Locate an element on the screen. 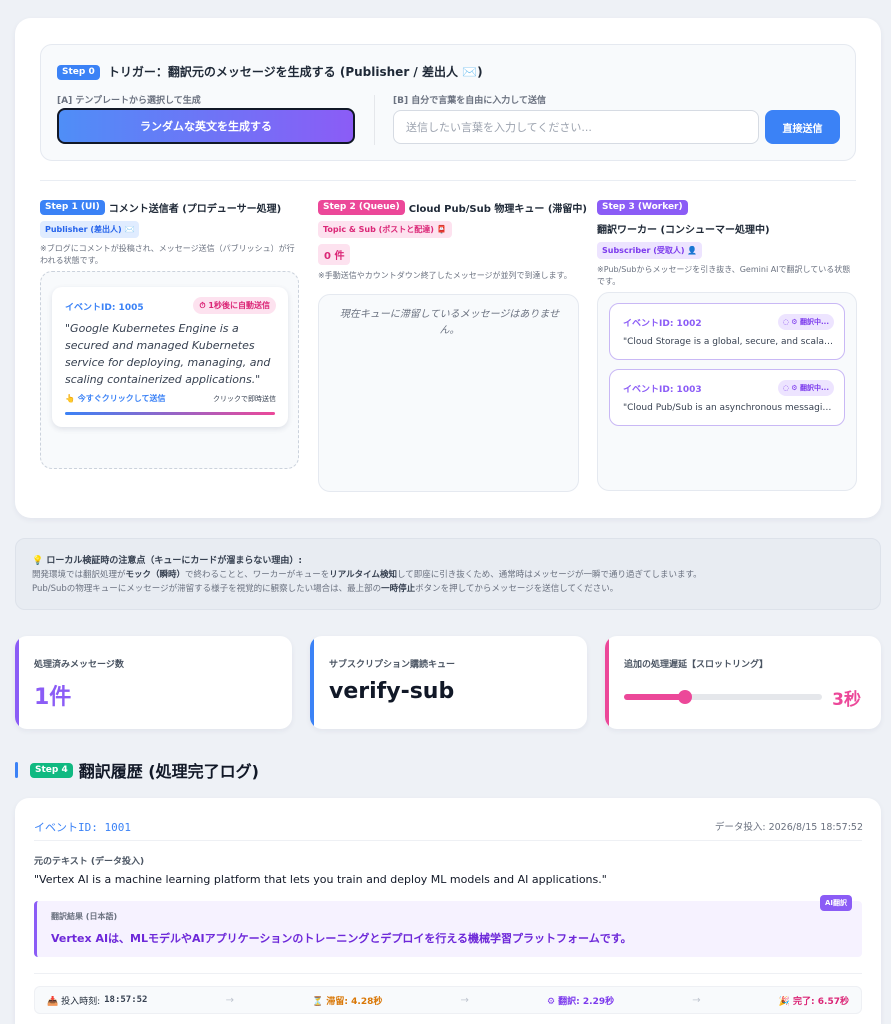 The height and width of the screenshot is (1024, 891). done-time: 🎉 完了: 6.57秒 is located at coordinates (813, 1001).